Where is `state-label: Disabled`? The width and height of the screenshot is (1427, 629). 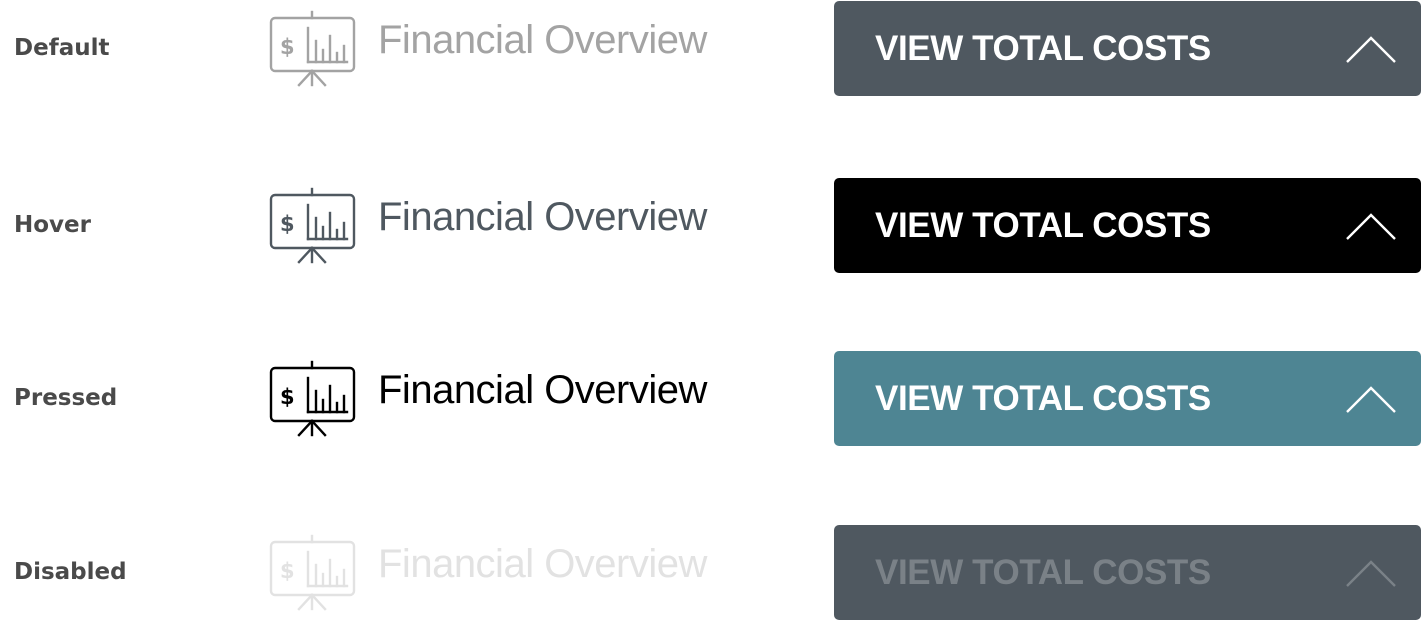 state-label: Disabled is located at coordinates (70, 572).